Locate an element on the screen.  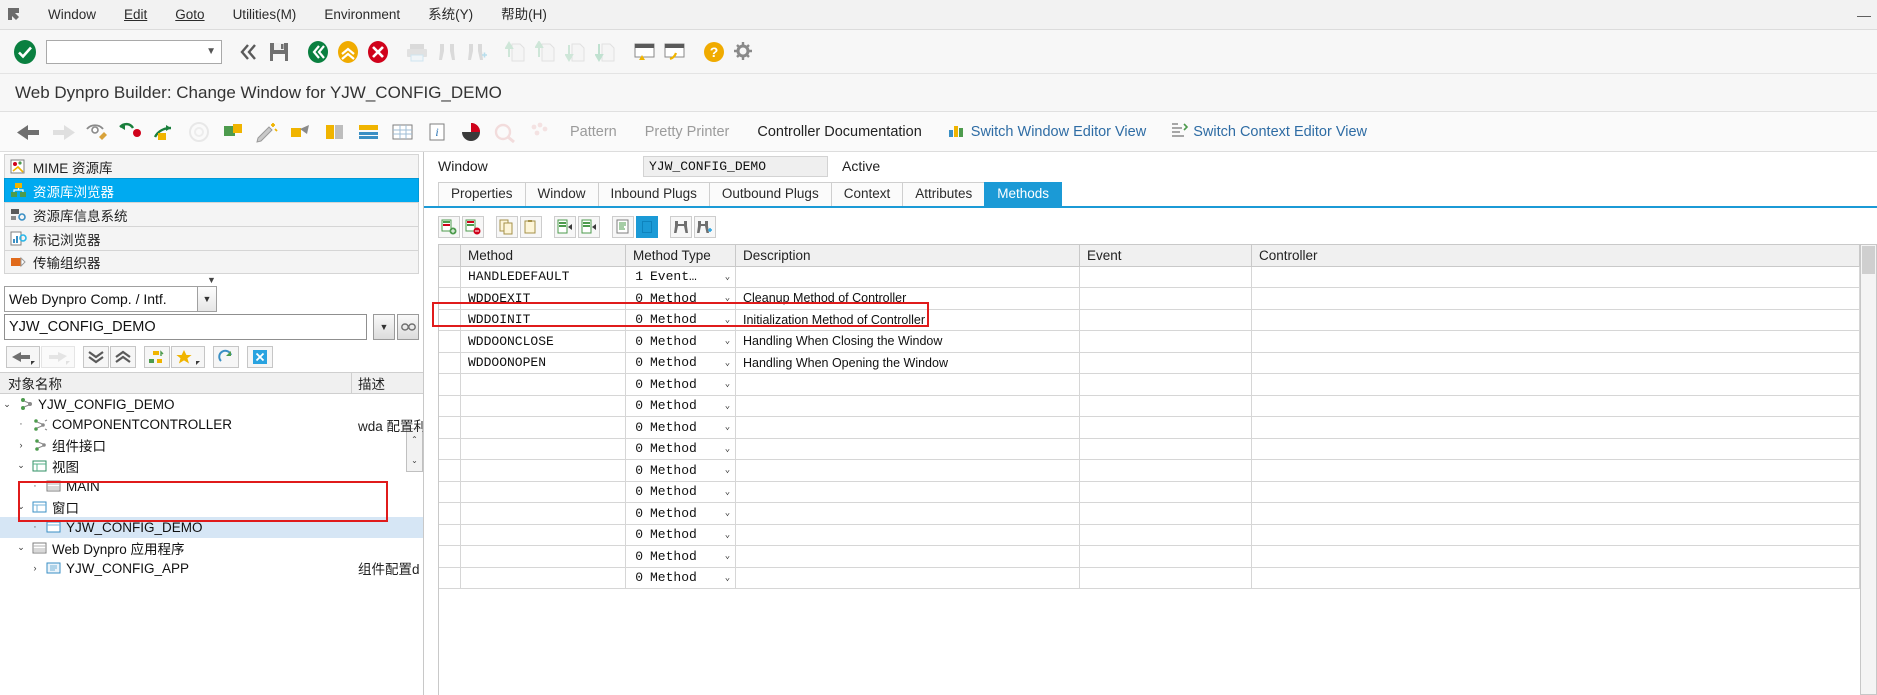
where-used-icon is located at coordinates (267, 132).